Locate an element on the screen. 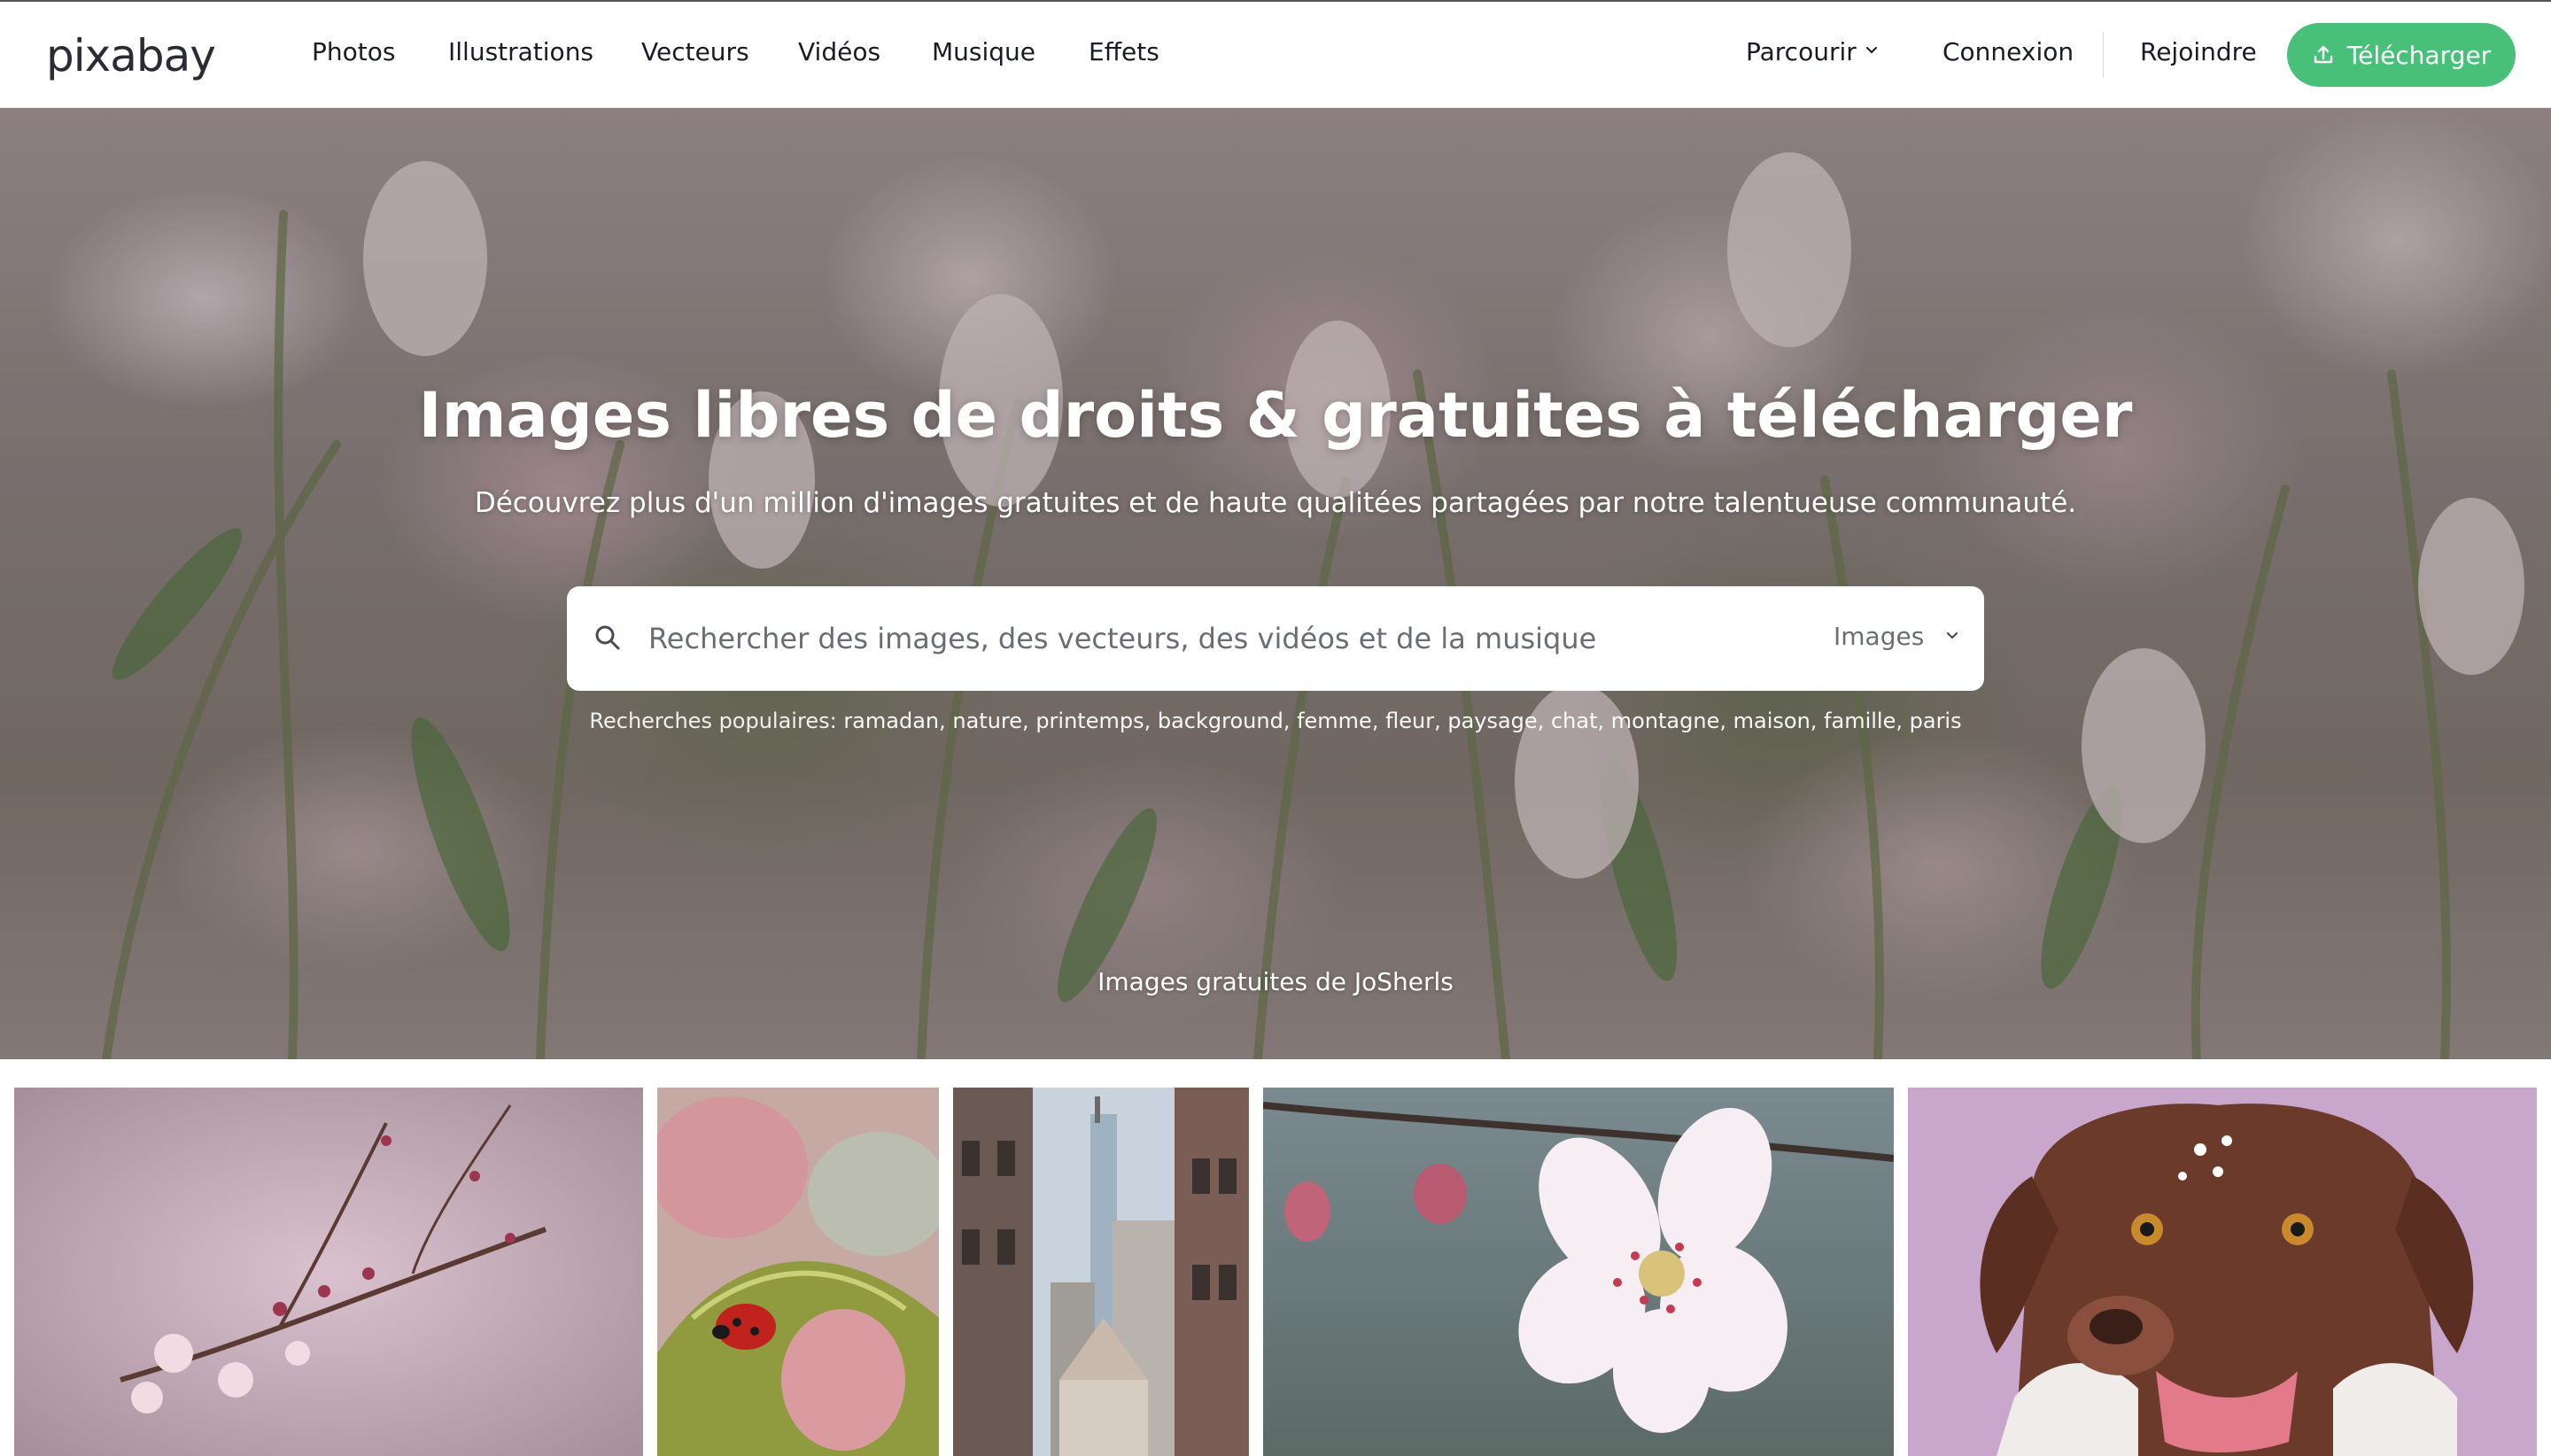 The image size is (2551, 1456). upload-icon is located at coordinates (2323, 54).